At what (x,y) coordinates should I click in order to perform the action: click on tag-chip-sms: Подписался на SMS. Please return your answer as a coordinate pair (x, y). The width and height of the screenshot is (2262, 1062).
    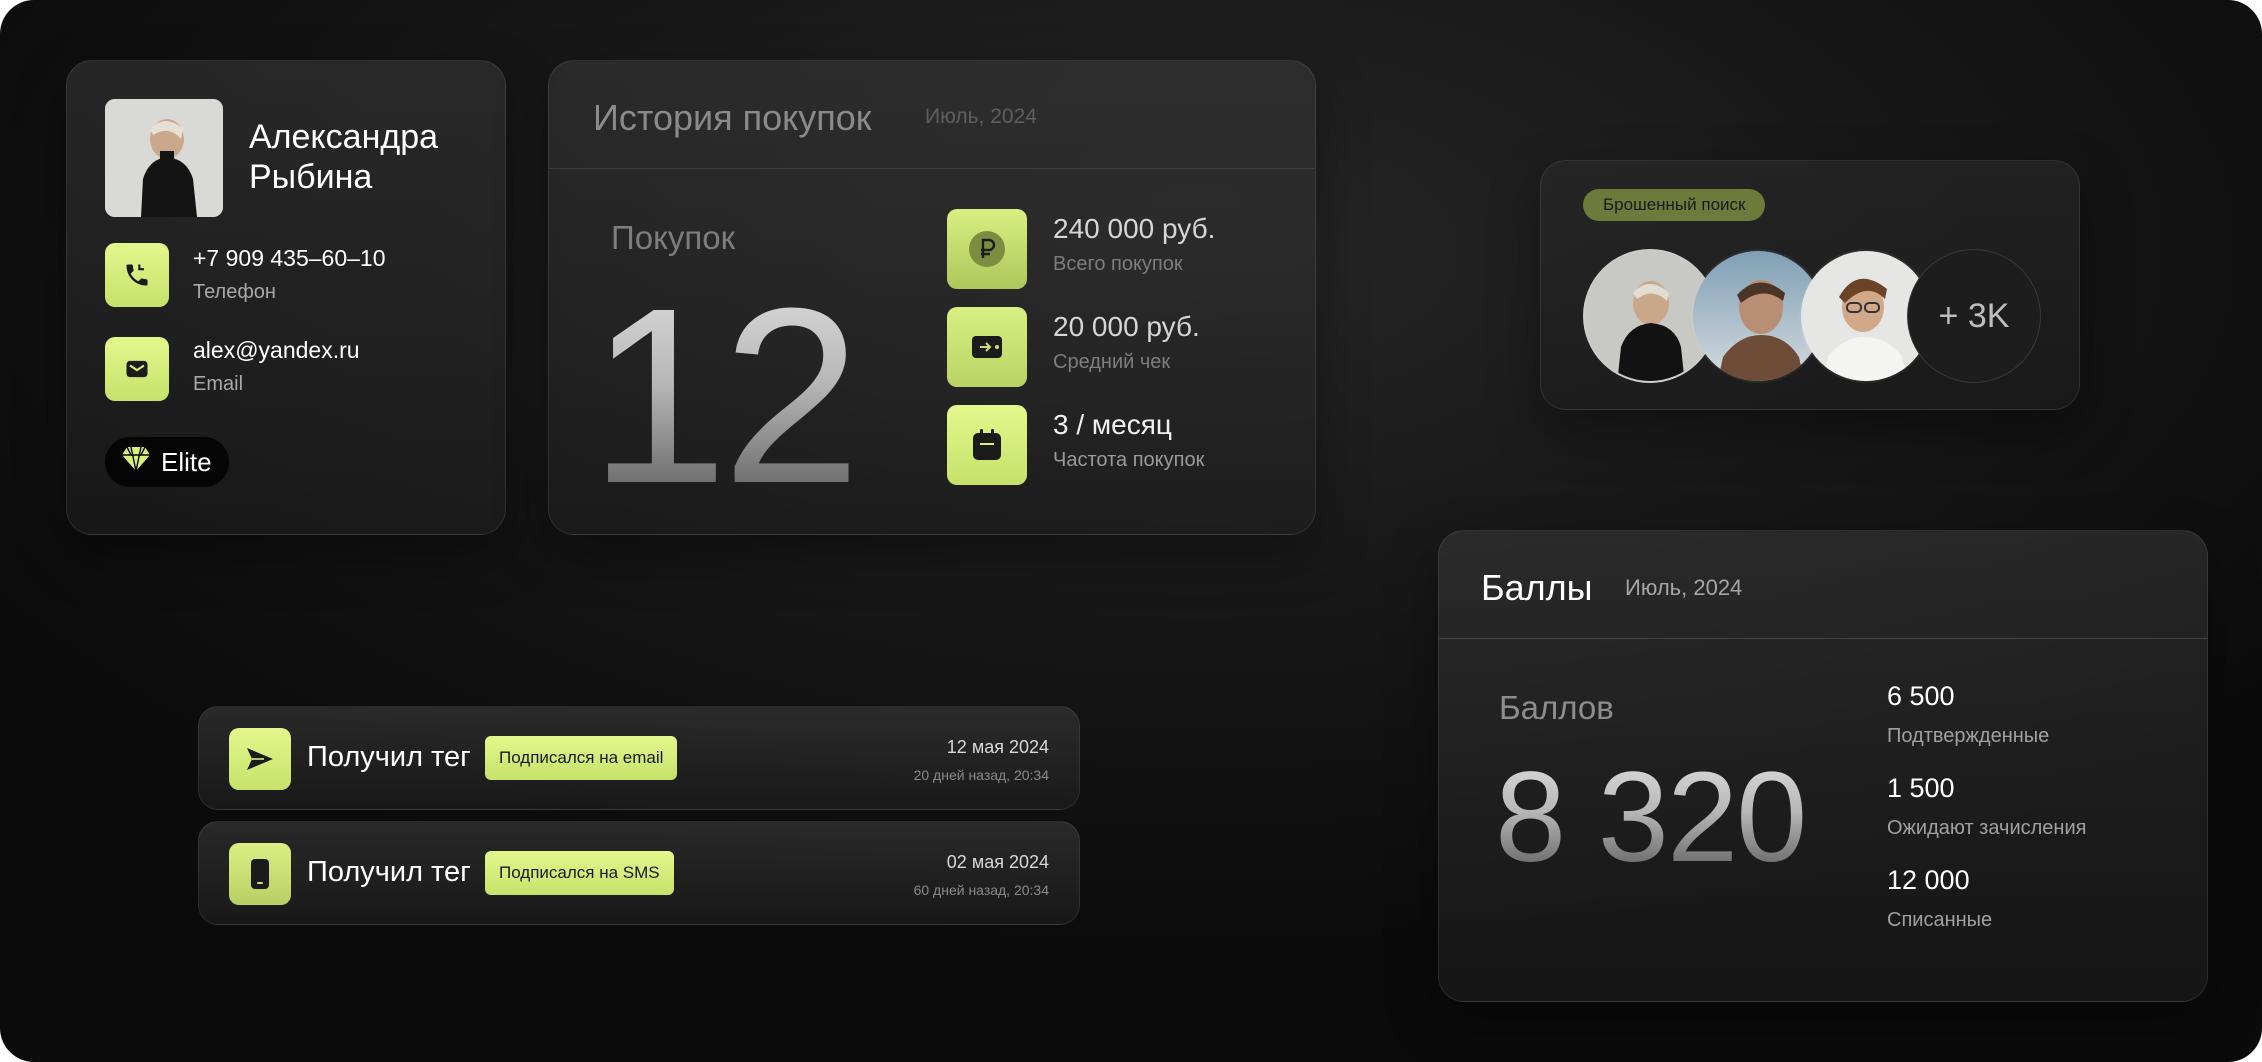
    Looking at the image, I should click on (579, 873).